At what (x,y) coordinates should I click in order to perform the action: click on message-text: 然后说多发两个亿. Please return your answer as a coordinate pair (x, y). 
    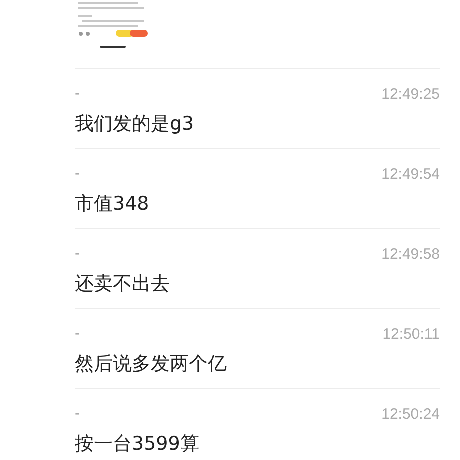
    Looking at the image, I should click on (151, 364).